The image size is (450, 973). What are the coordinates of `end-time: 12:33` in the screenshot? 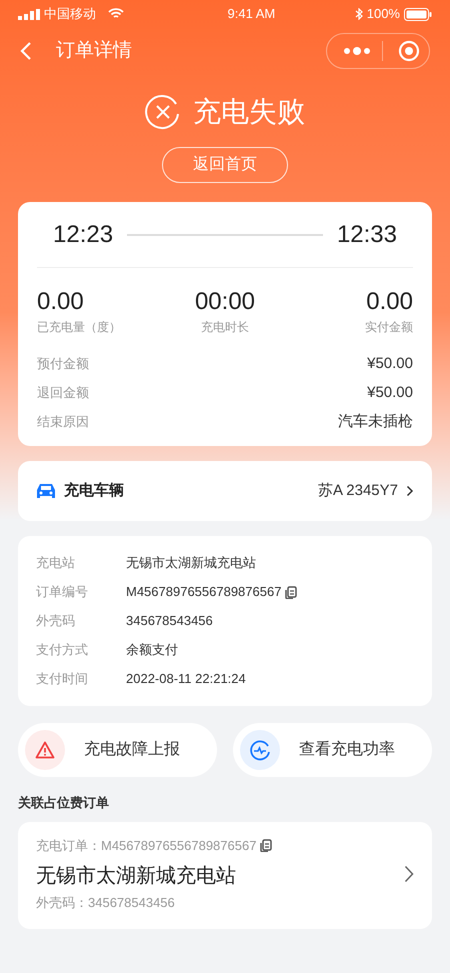 It's located at (366, 235).